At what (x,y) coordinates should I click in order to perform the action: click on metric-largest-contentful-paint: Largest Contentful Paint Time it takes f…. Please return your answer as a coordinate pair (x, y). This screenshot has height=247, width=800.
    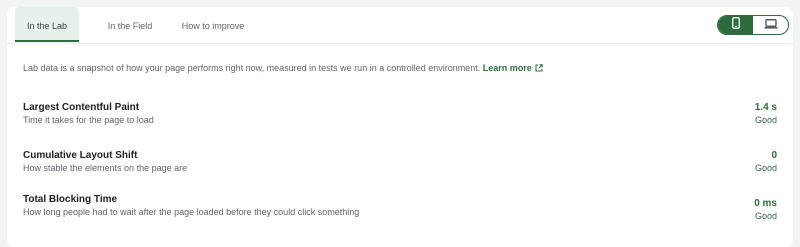
    Looking at the image, I should click on (400, 115).